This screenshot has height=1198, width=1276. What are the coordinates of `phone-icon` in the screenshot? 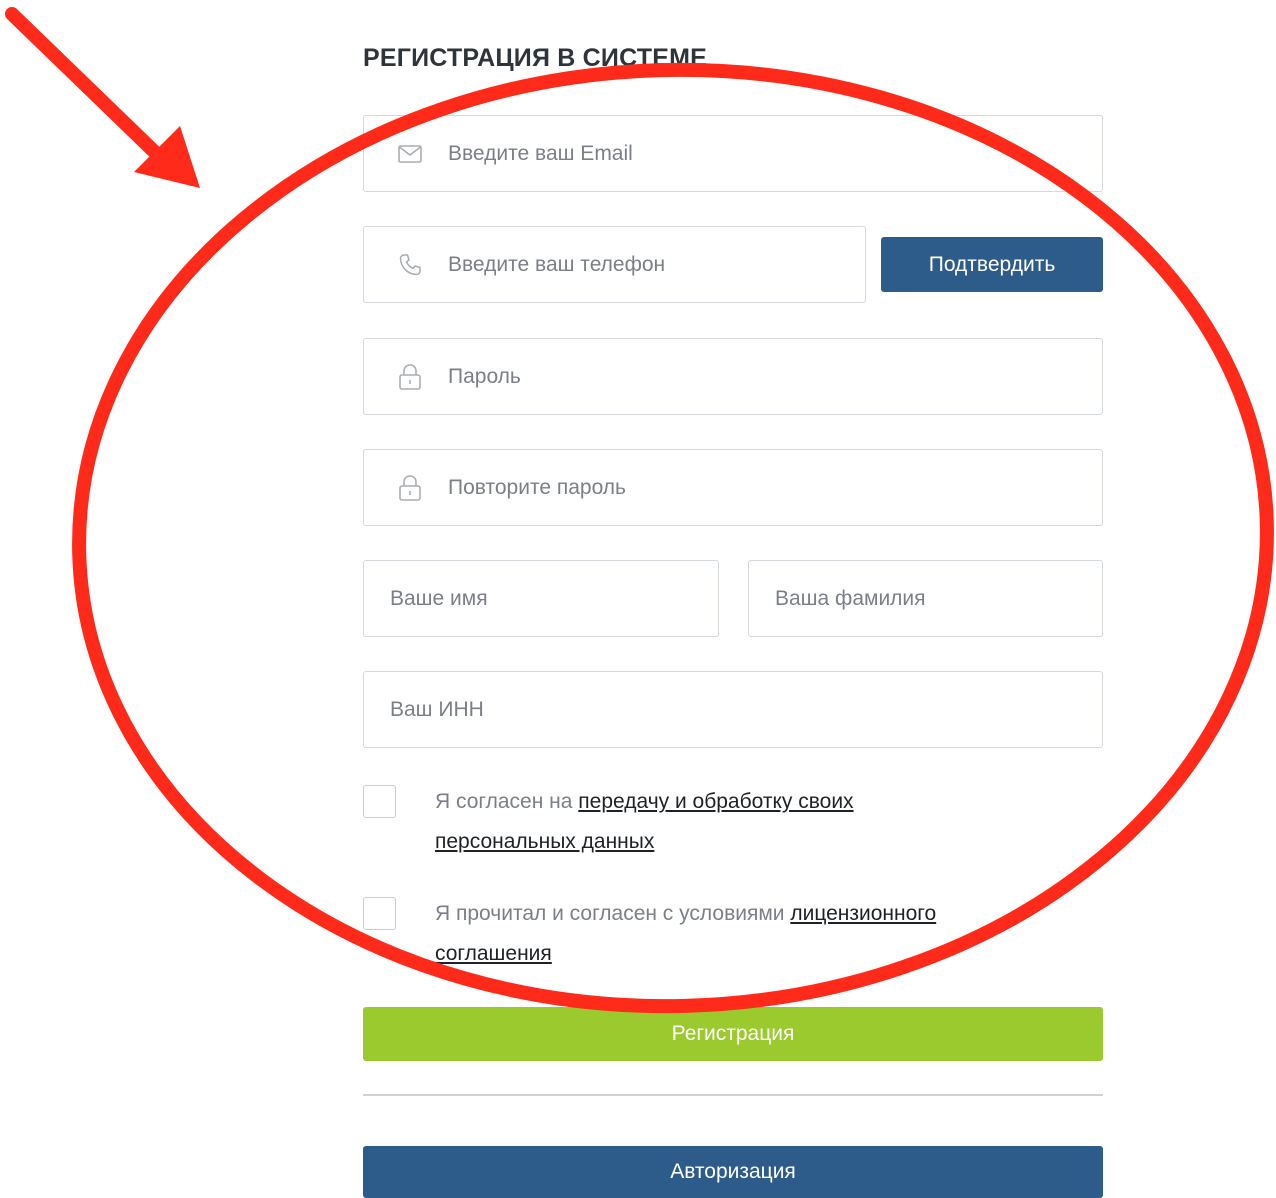 It's located at (410, 265).